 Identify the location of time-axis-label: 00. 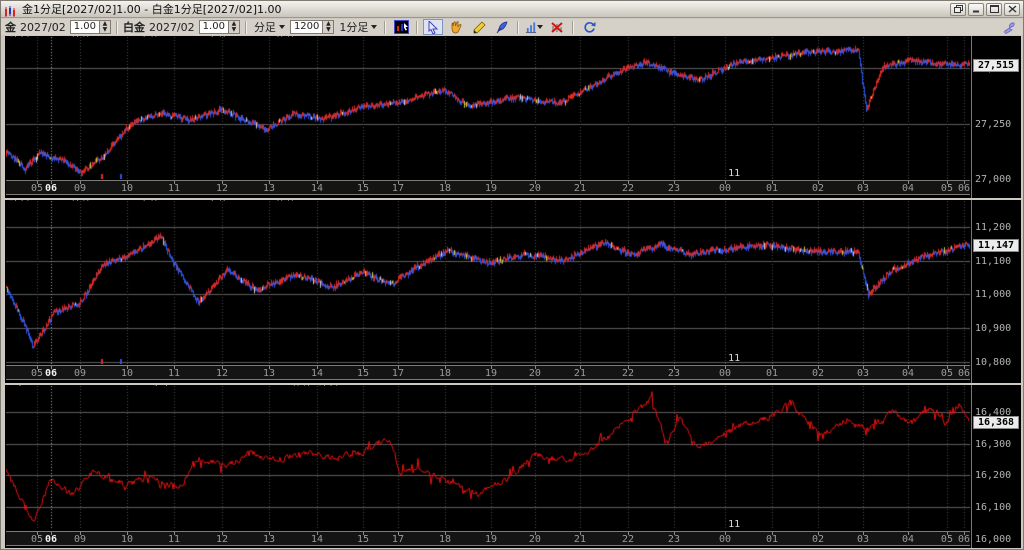
(725, 373).